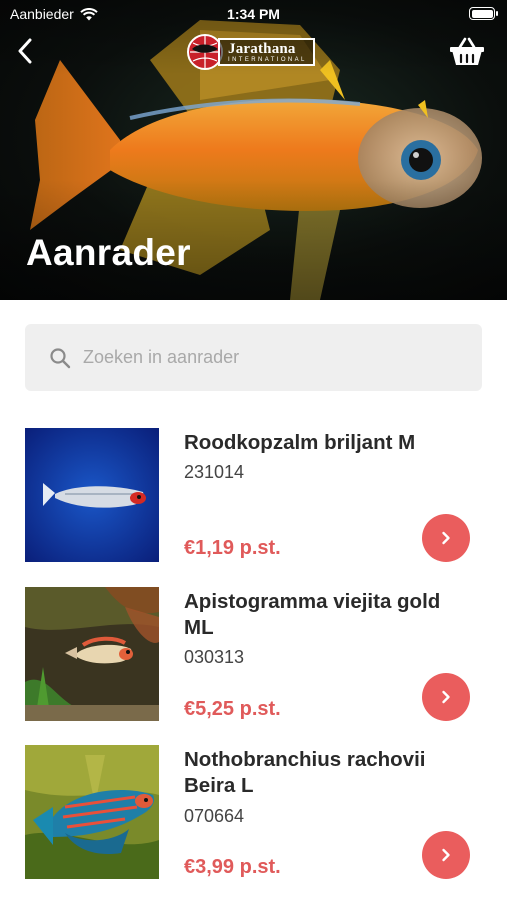 The width and height of the screenshot is (507, 900). Describe the element at coordinates (305, 772) in the screenshot. I see `product-name: Nothobranchius rachovii Beira L` at that location.